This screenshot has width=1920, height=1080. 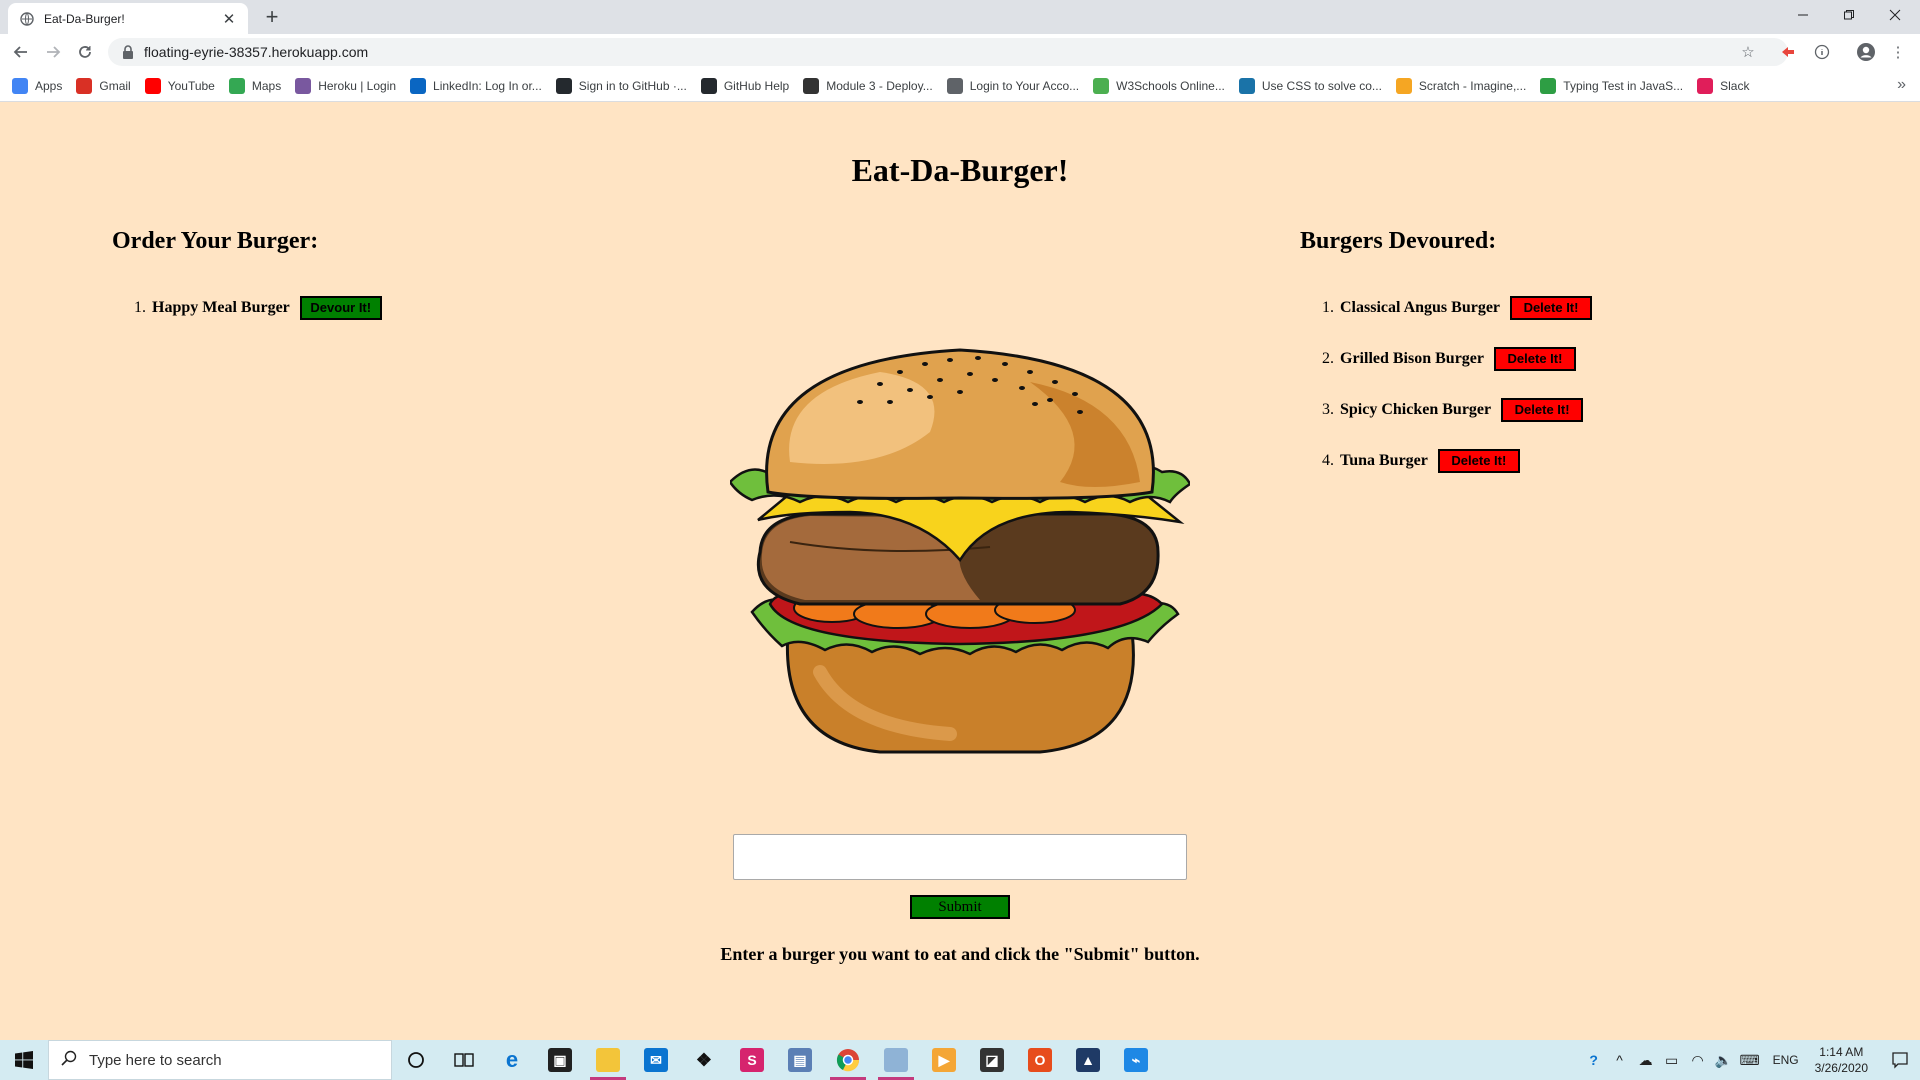 I want to click on bookmark-label: Maps, so click(x=266, y=85).